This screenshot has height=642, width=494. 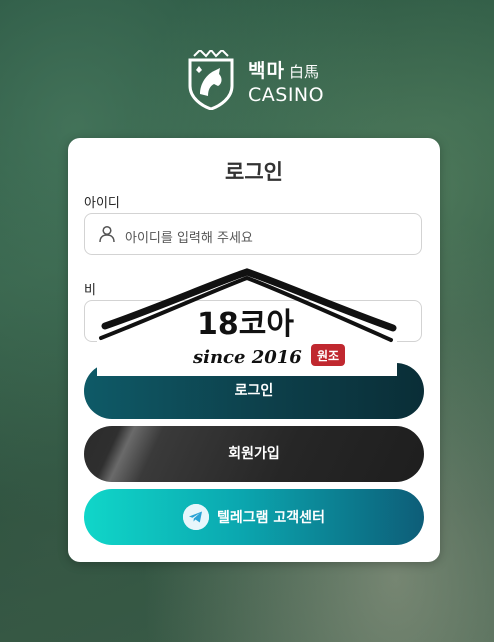 What do you see at coordinates (254, 172) in the screenshot?
I see `login-title: 로그인` at bounding box center [254, 172].